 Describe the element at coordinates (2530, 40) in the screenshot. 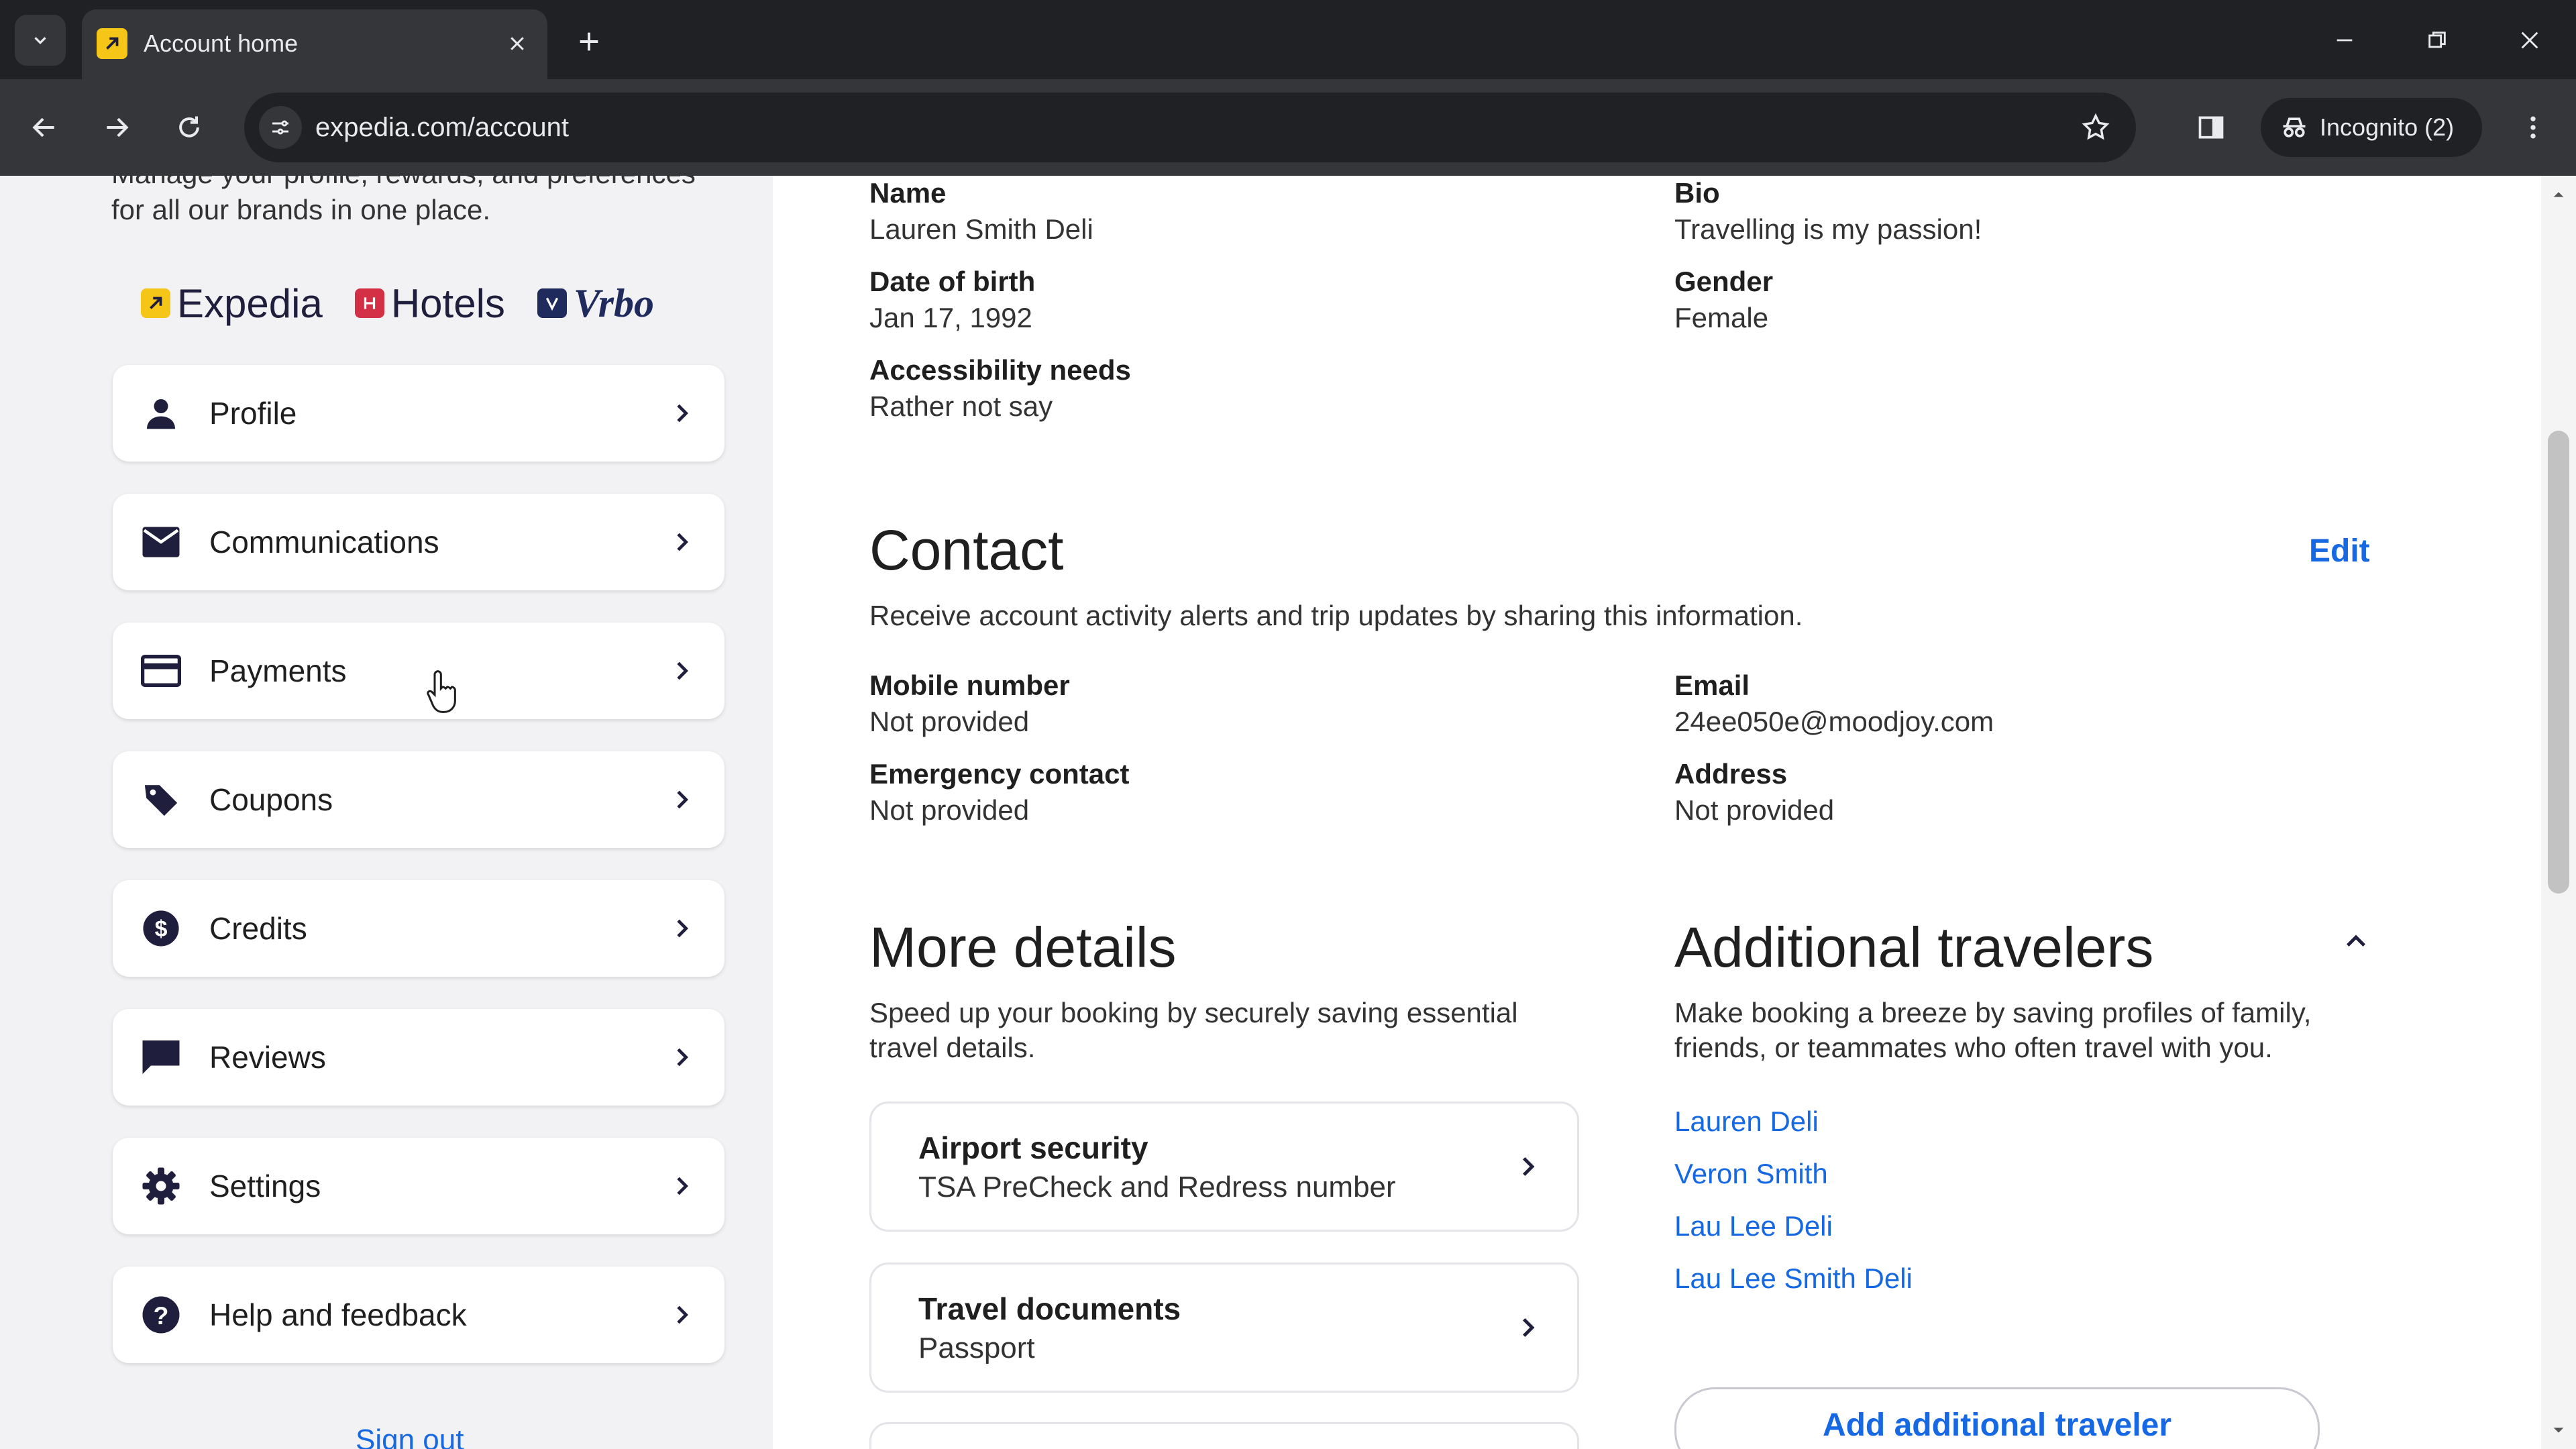

I see `window-close-button` at that location.